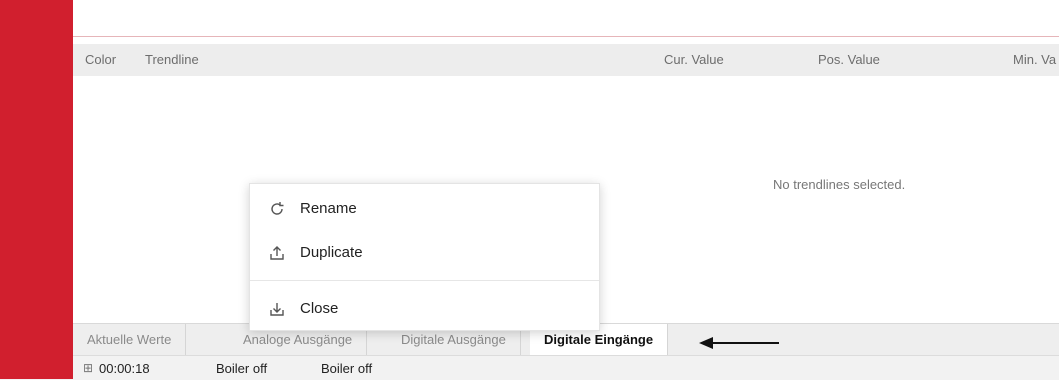  Describe the element at coordinates (319, 308) in the screenshot. I see `menu-item-label: Close` at that location.